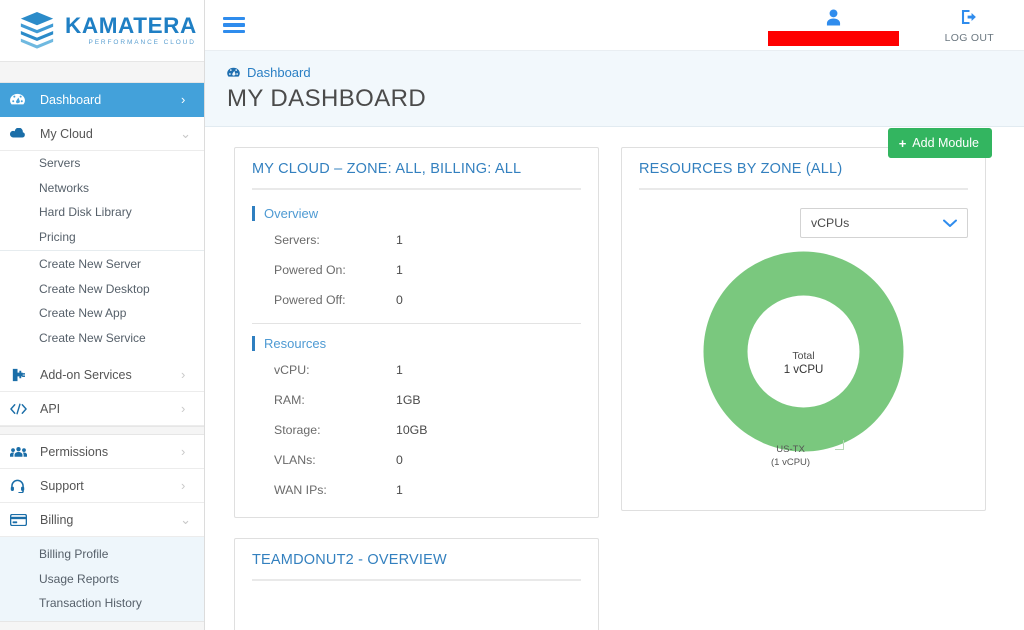 The height and width of the screenshot is (630, 1024). I want to click on sidebar-item-transaction-history: Transaction History, so click(102, 603).